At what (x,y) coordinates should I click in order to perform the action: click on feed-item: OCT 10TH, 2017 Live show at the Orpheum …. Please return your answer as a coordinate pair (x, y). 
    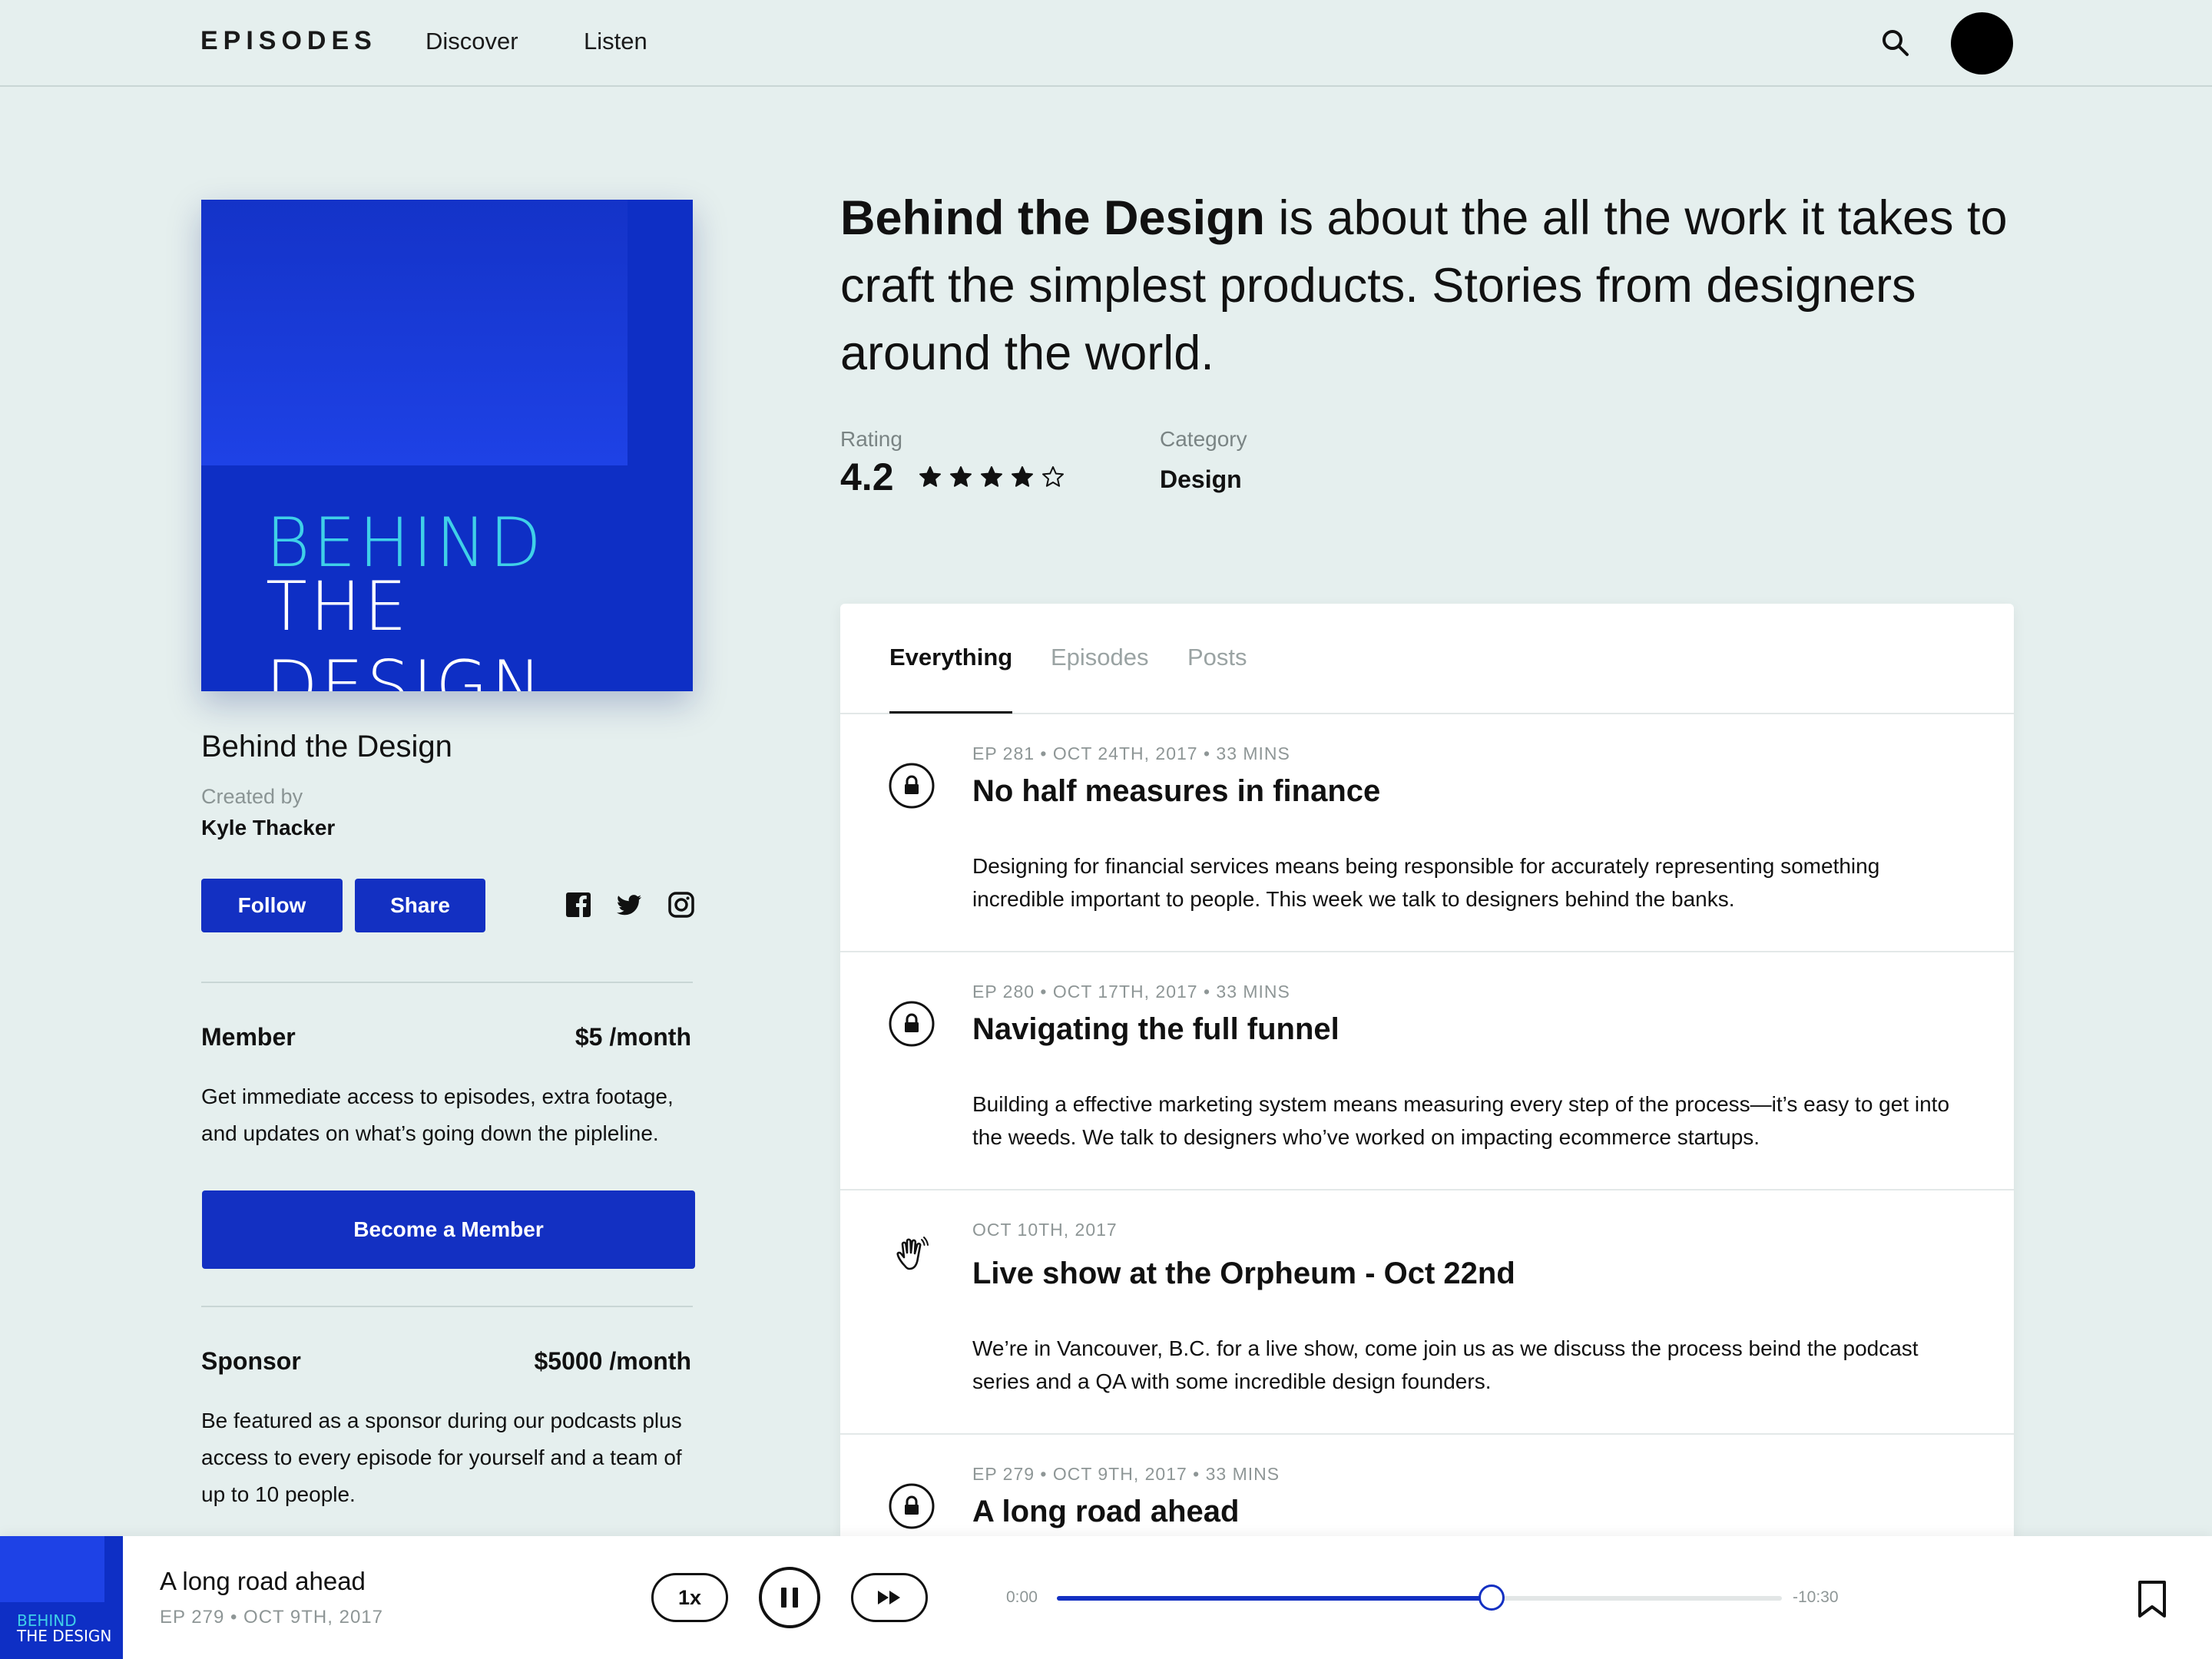
    Looking at the image, I should click on (1427, 1312).